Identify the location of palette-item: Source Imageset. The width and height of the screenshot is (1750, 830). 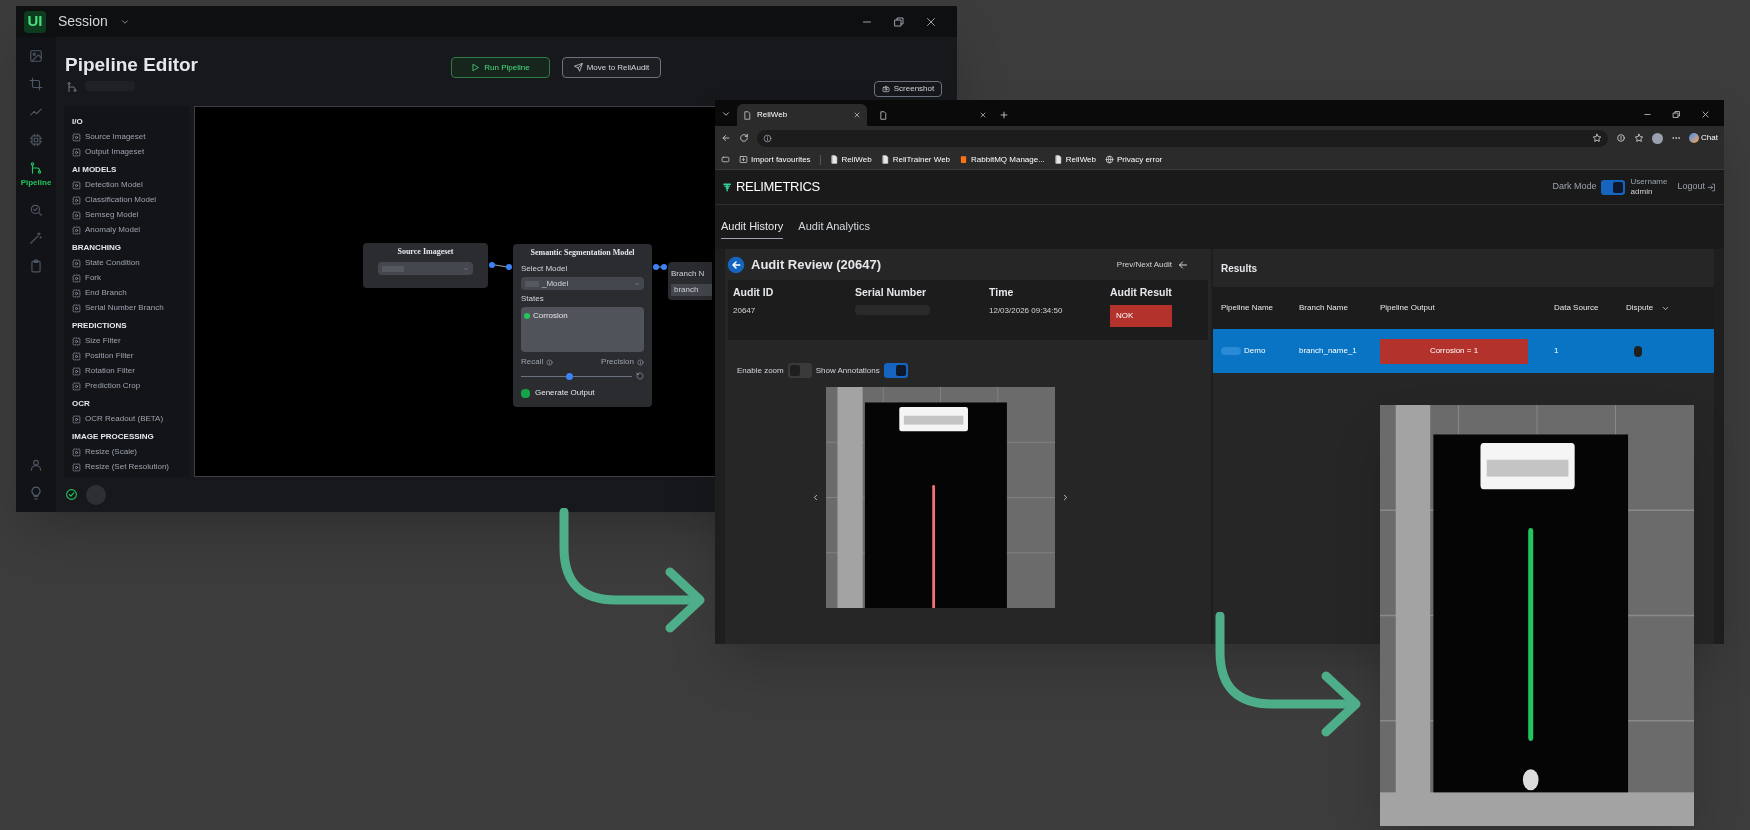
(115, 137).